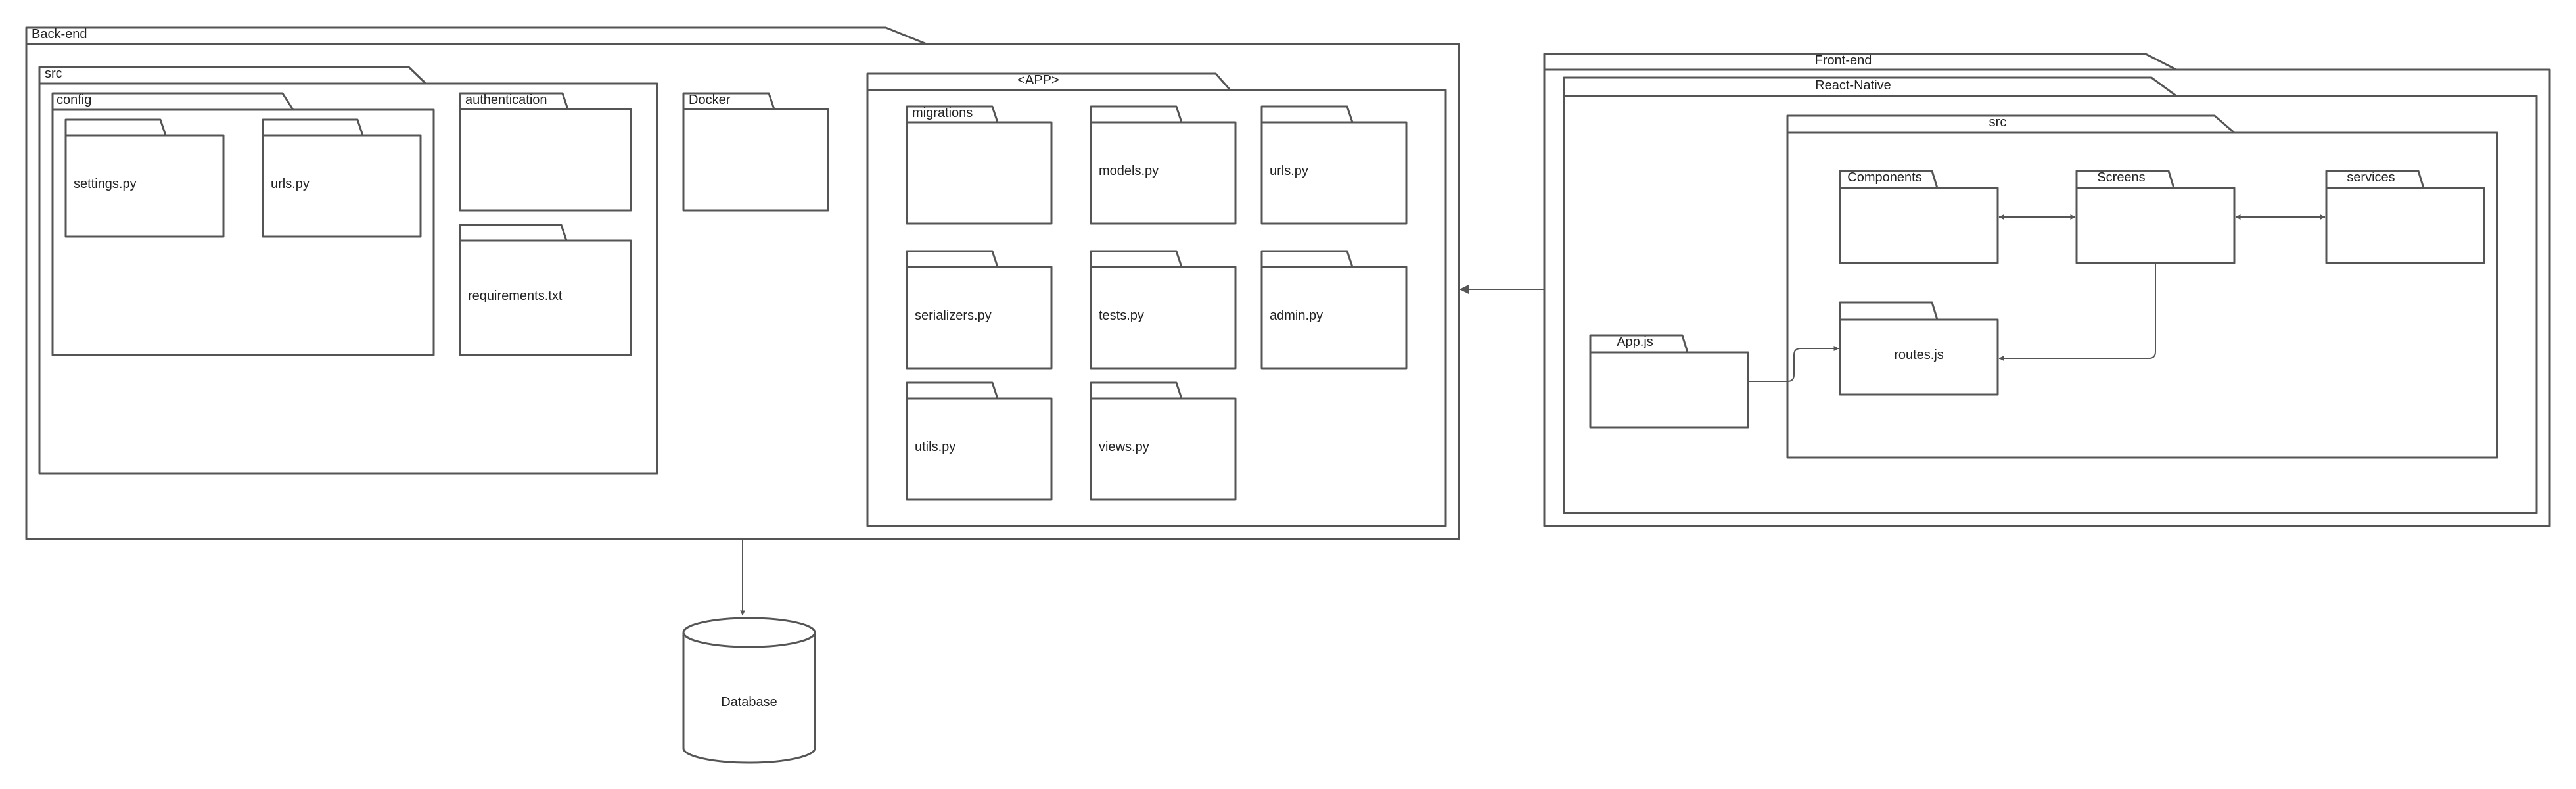 The image size is (2576, 789). Describe the element at coordinates (1635, 342) in the screenshot. I see `app-js-package-label: App.js` at that location.